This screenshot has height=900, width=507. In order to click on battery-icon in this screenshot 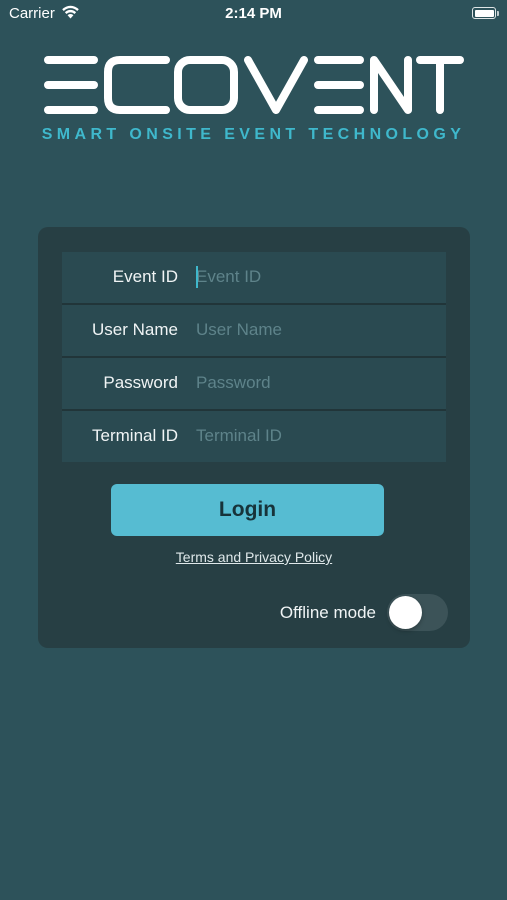, I will do `click(484, 13)`.